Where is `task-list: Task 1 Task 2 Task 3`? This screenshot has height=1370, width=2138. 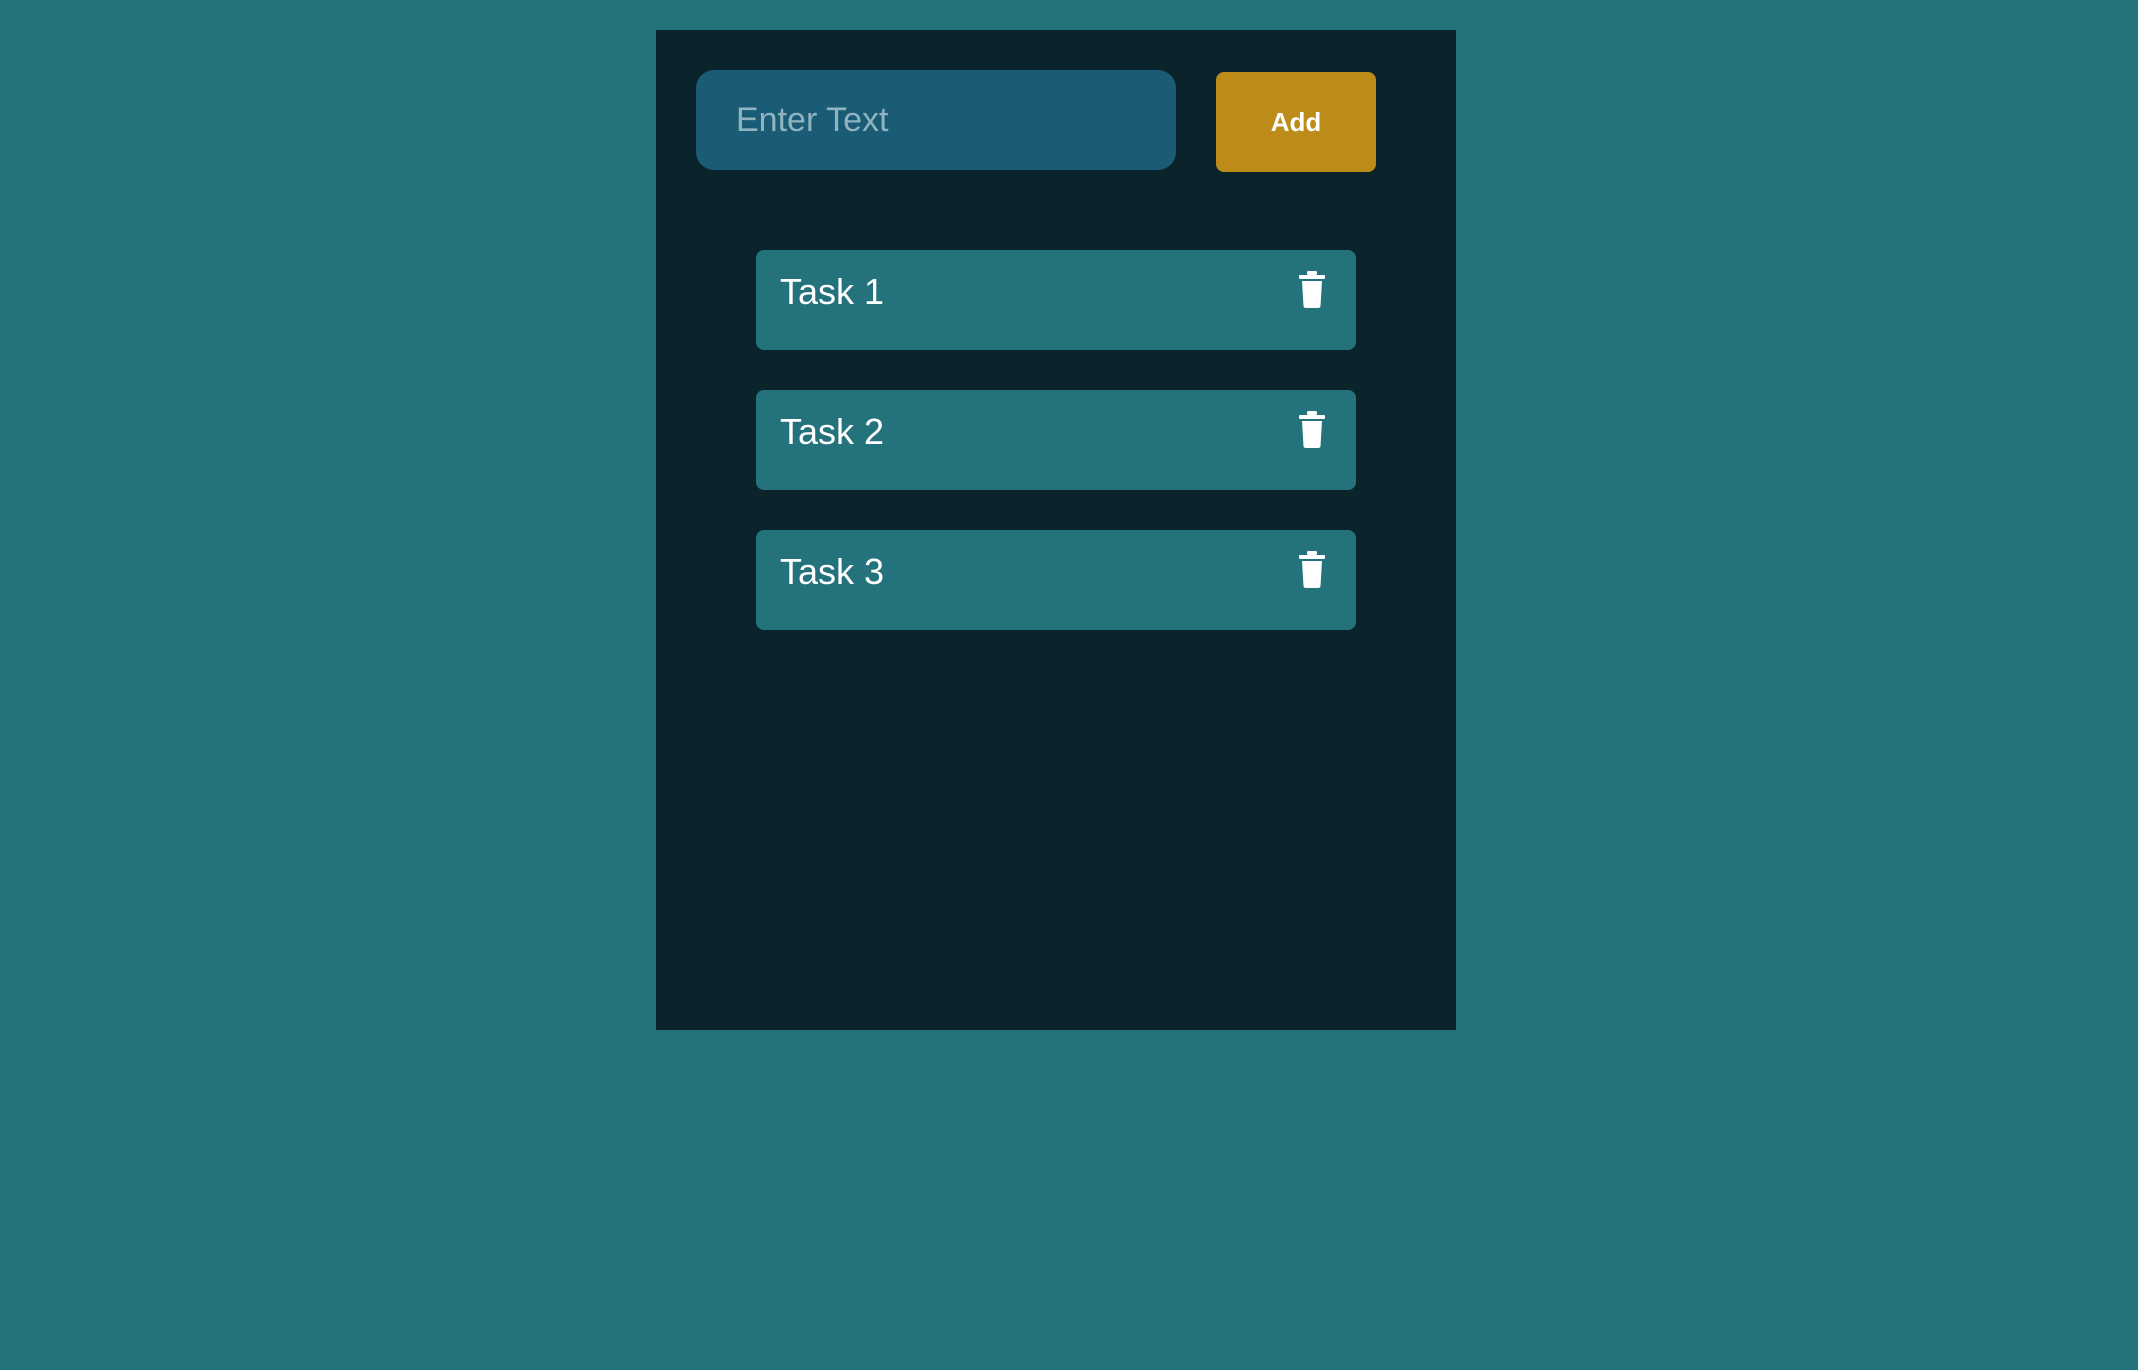
task-list: Task 1 Task 2 Task 3 is located at coordinates (1056, 460).